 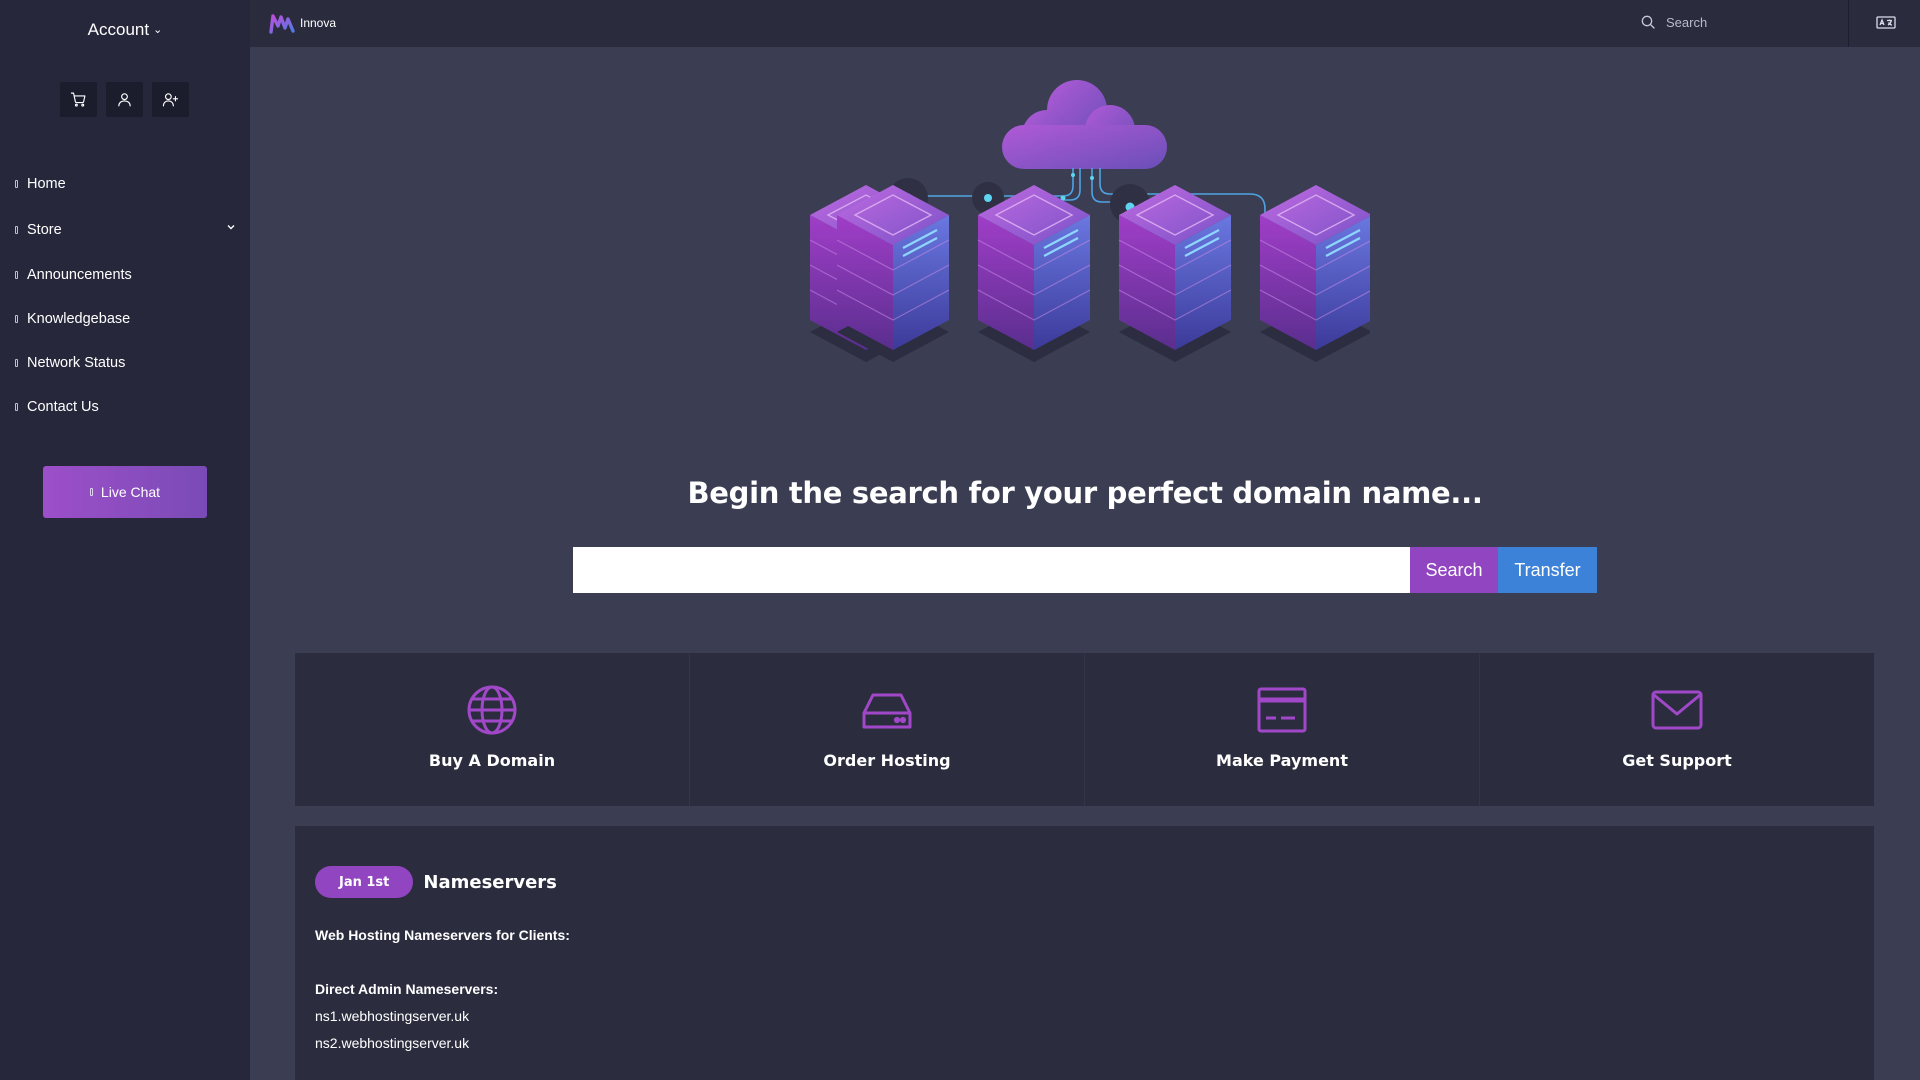 What do you see at coordinates (392, 1043) in the screenshot?
I see `nameserver-2: ns2.webhostingserver.uk` at bounding box center [392, 1043].